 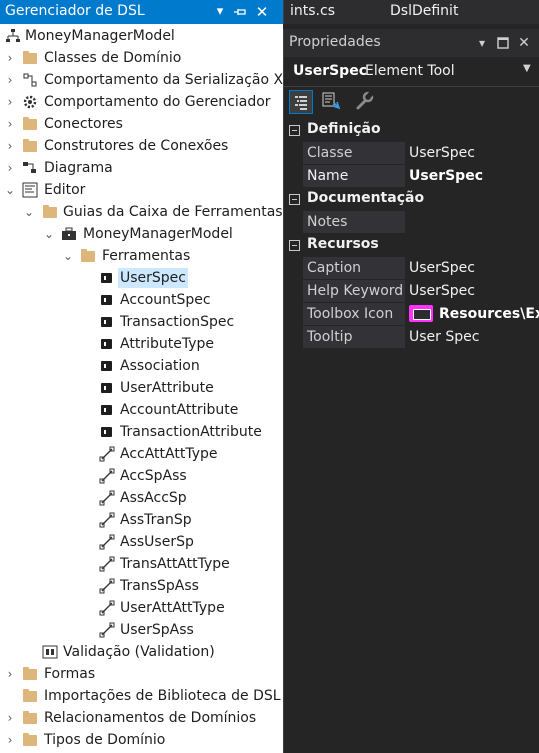 I want to click on tree-item-connectors: › Conectores, so click(x=141, y=124).